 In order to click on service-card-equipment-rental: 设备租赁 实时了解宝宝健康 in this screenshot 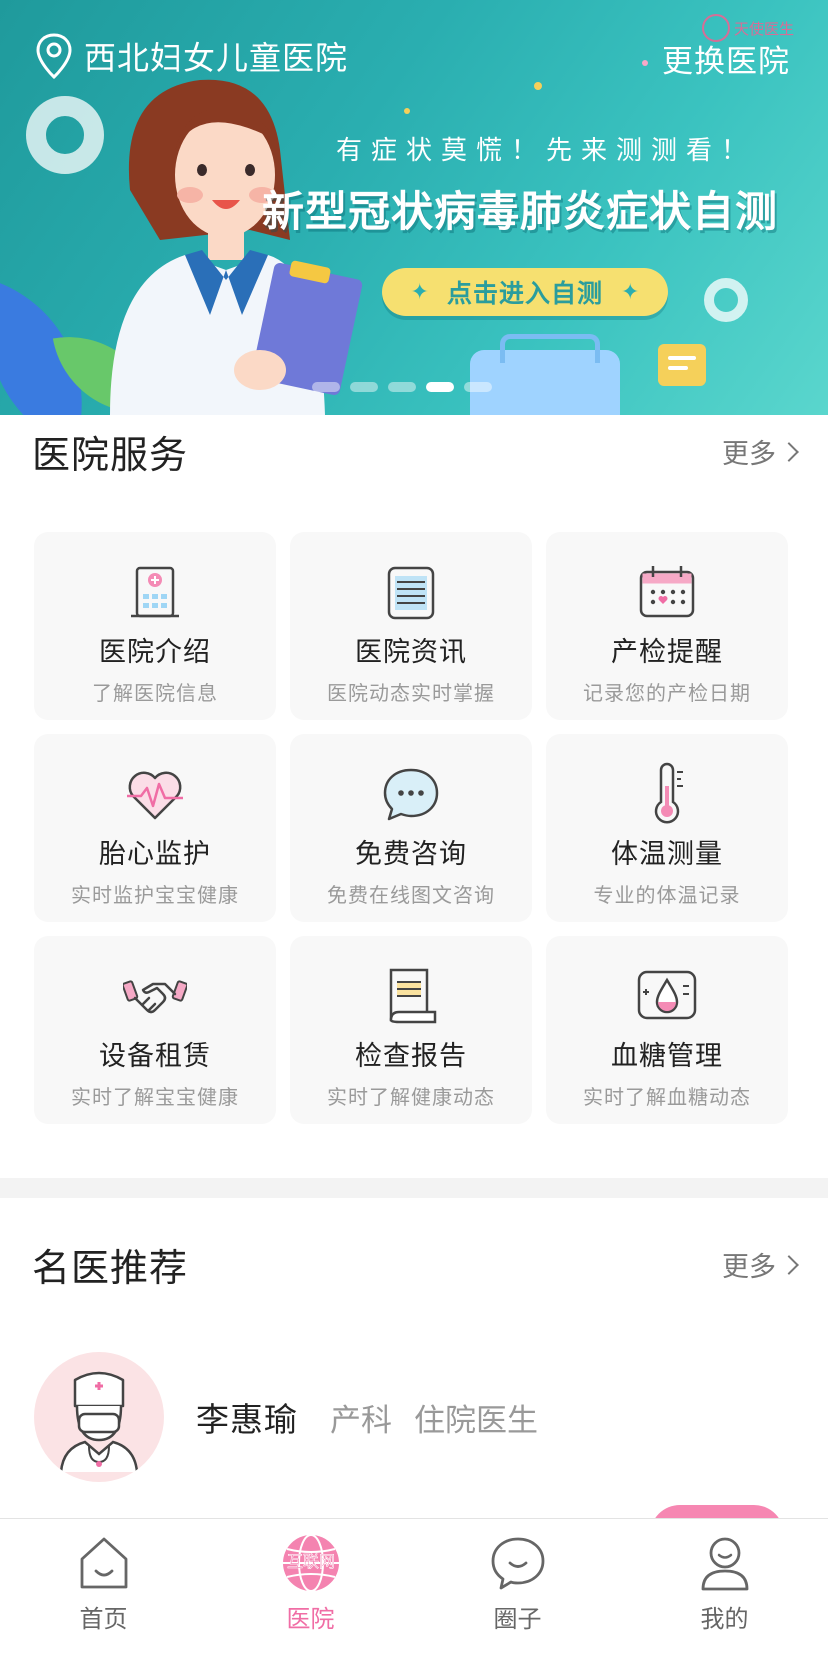, I will do `click(155, 1030)`.